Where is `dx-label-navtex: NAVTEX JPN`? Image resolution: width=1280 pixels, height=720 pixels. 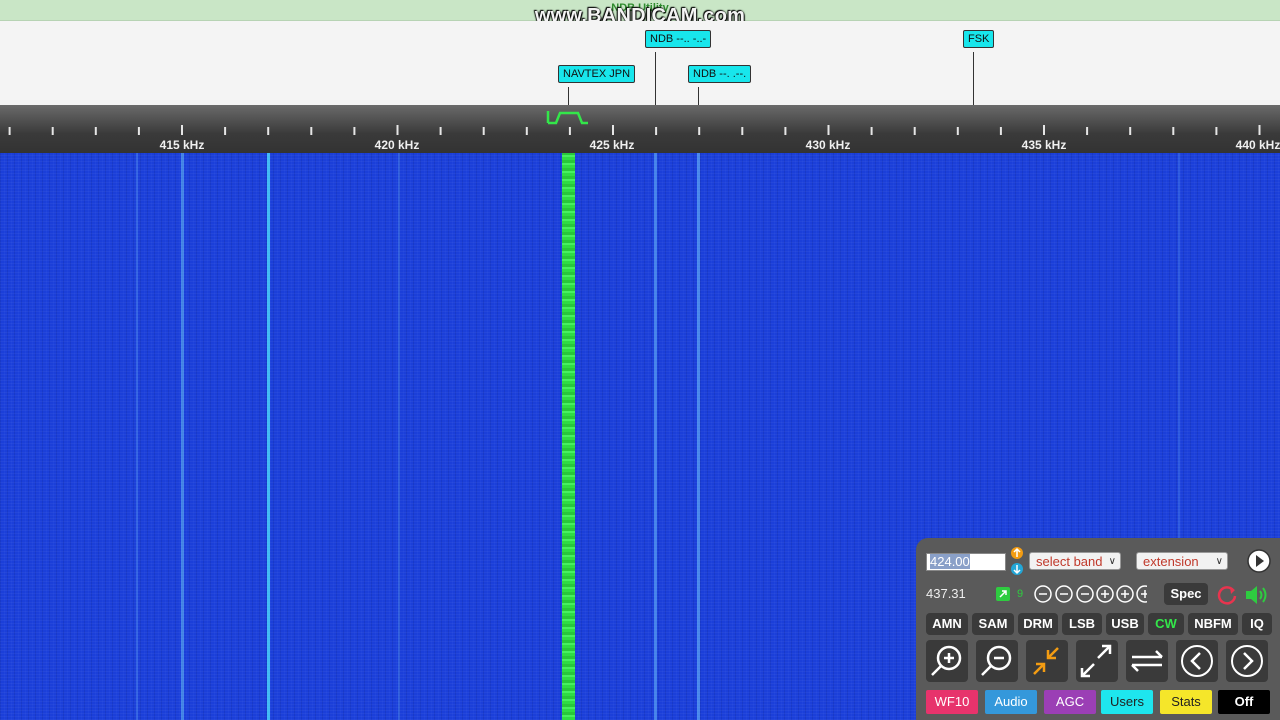
dx-label-navtex: NAVTEX JPN is located at coordinates (597, 74).